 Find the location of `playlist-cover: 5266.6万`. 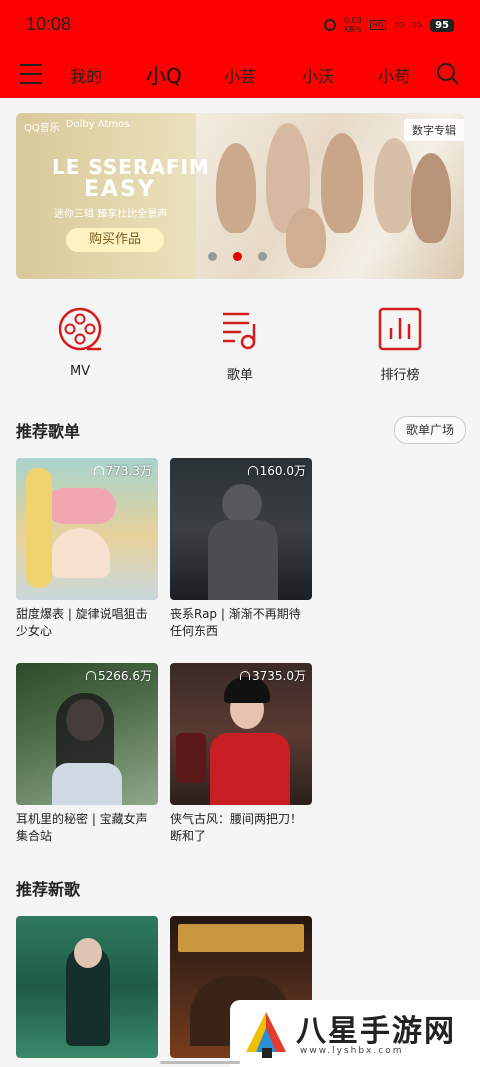

playlist-cover: 5266.6万 is located at coordinates (87, 734).